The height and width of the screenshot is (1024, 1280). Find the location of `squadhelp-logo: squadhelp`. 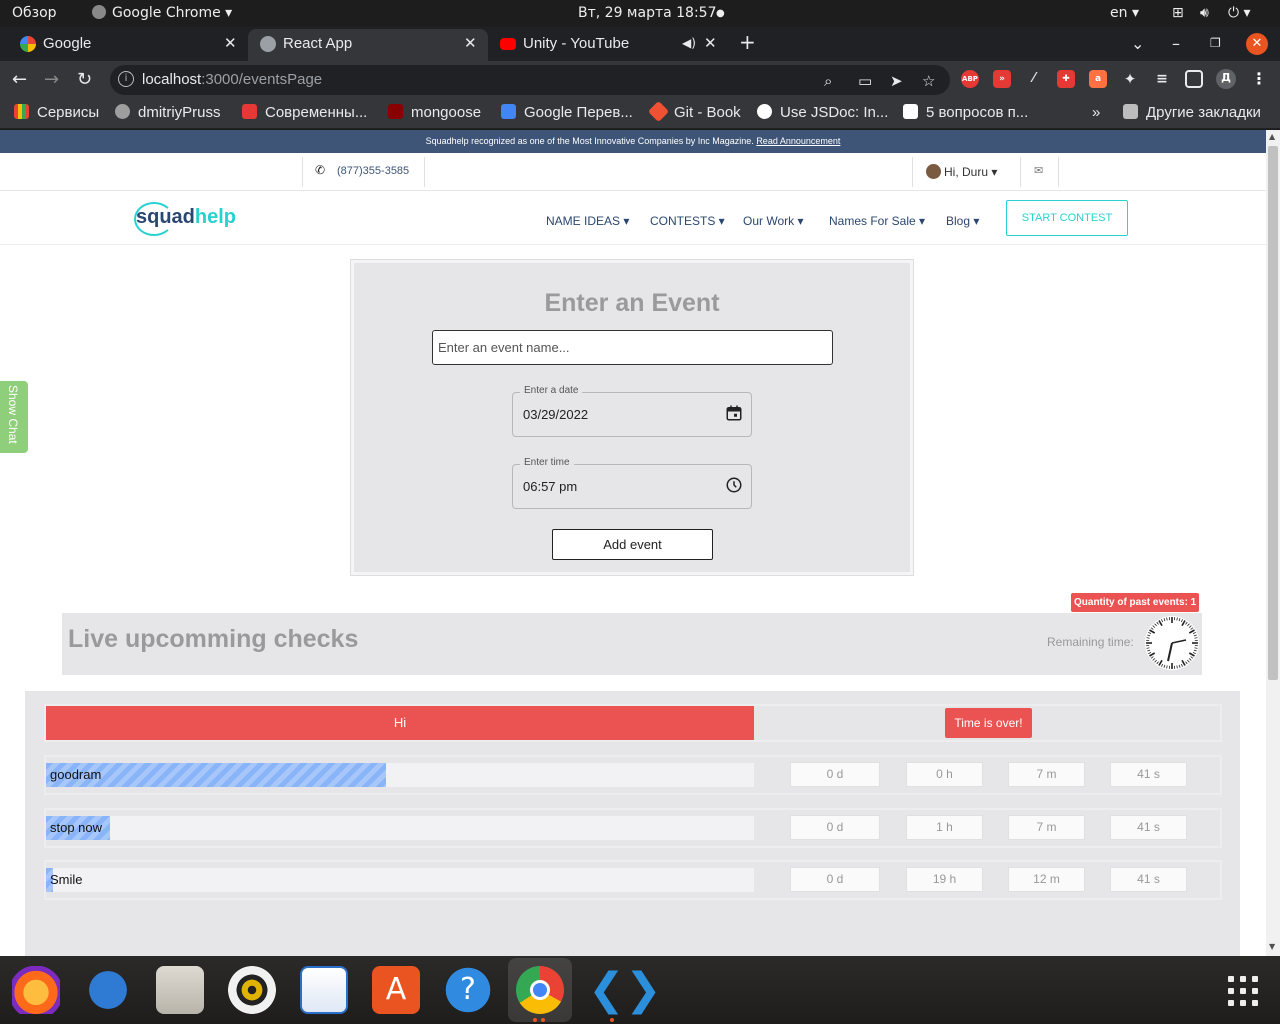

squadhelp-logo: squadhelp is located at coordinates (185, 219).